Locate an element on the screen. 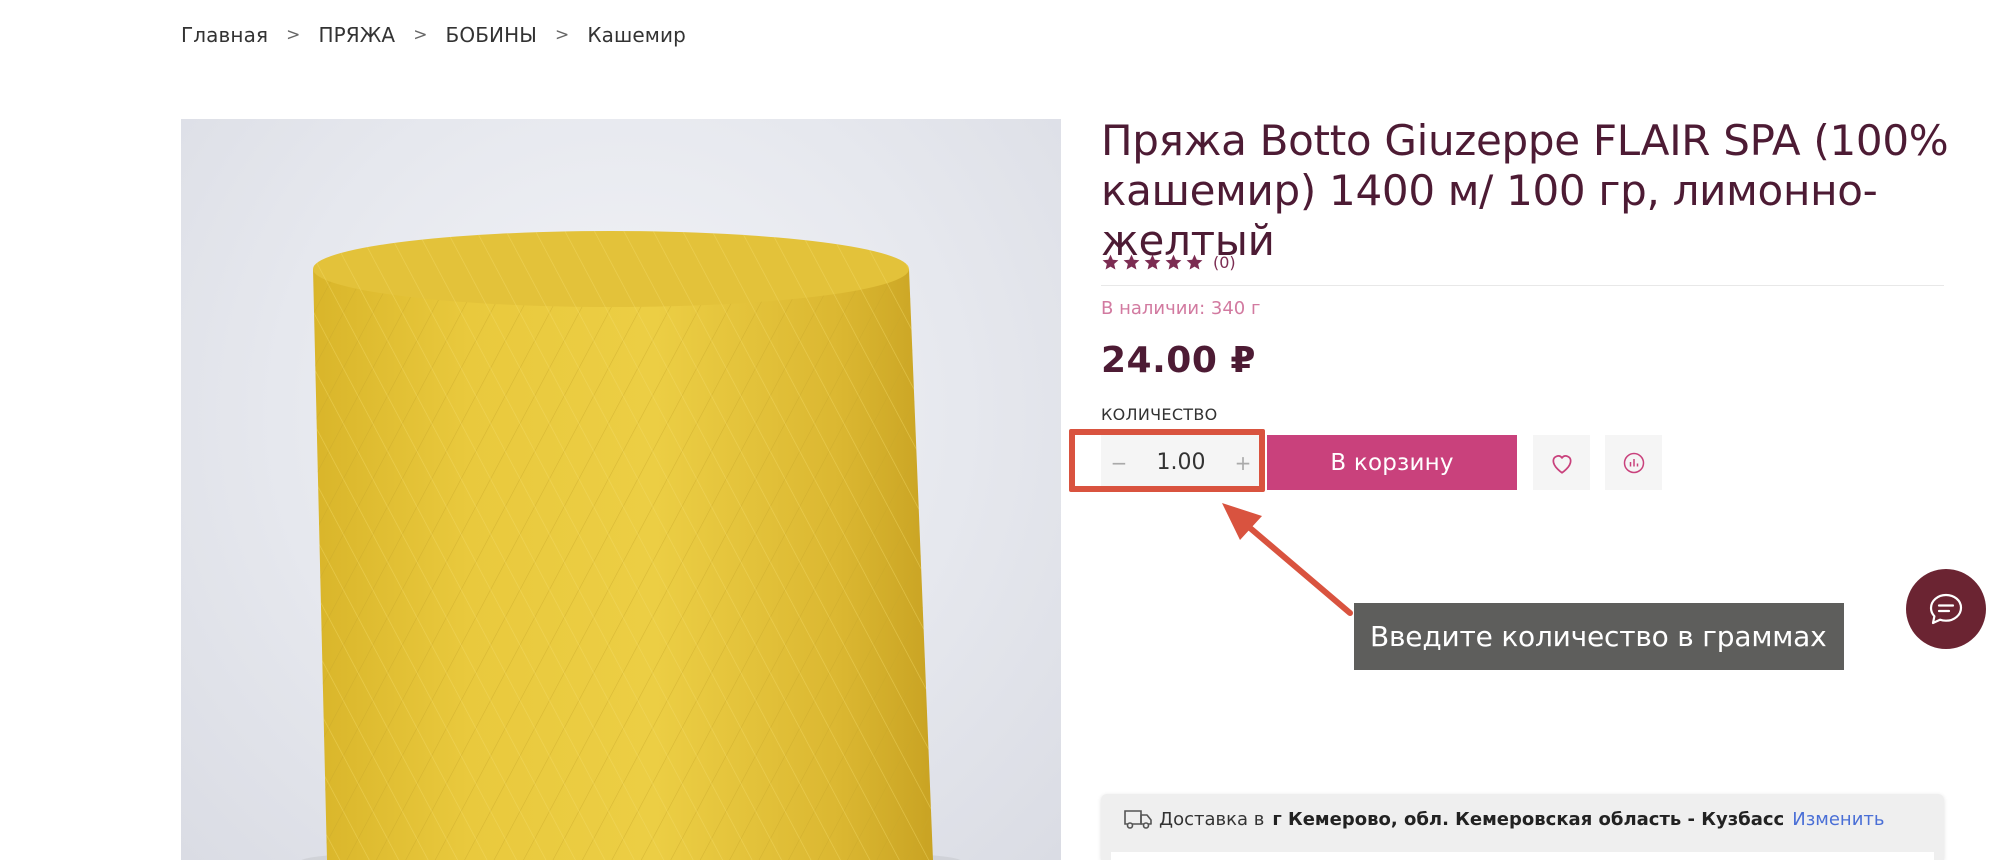  quantity-highlight-box is located at coordinates (1167, 460).